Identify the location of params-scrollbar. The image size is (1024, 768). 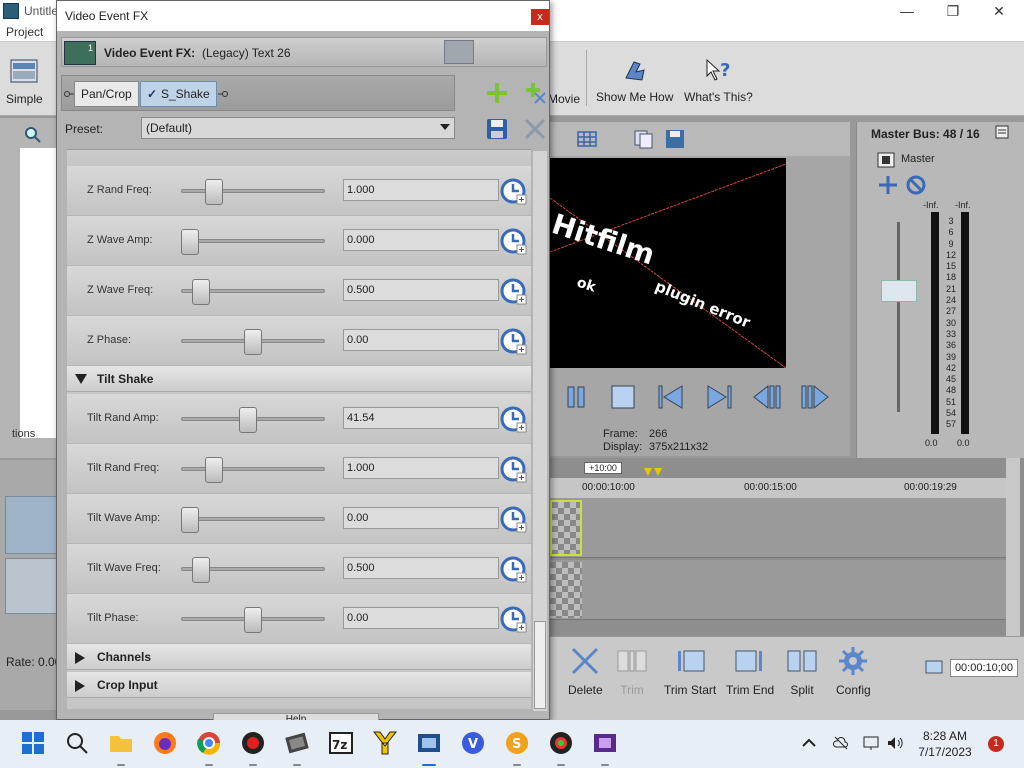
(540, 431).